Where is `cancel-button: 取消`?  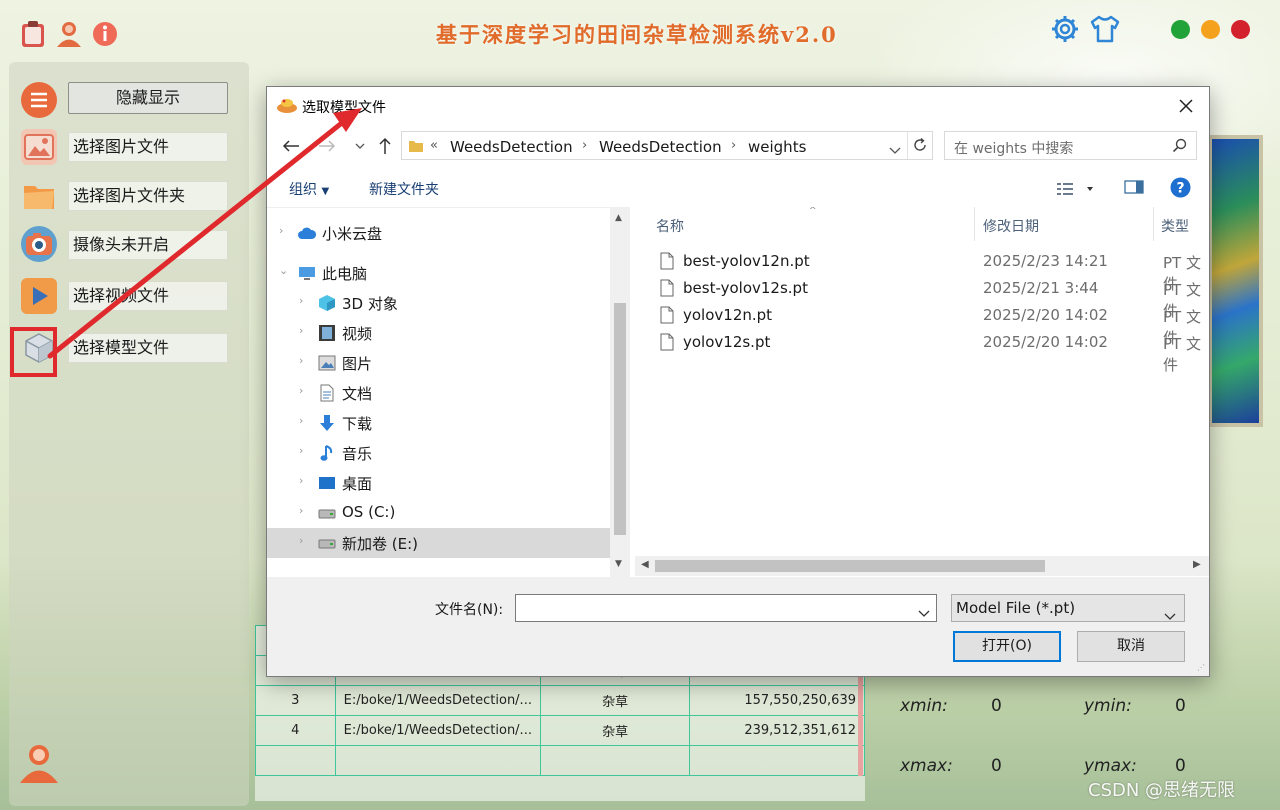 cancel-button: 取消 is located at coordinates (1131, 646).